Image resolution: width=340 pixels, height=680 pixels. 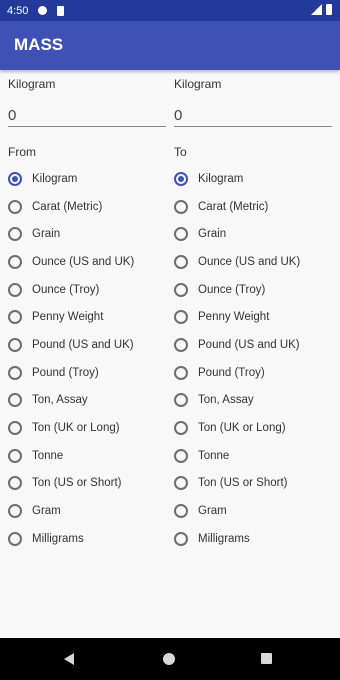 What do you see at coordinates (234, 317) in the screenshot?
I see `radio-option-label: Penny Weight` at bounding box center [234, 317].